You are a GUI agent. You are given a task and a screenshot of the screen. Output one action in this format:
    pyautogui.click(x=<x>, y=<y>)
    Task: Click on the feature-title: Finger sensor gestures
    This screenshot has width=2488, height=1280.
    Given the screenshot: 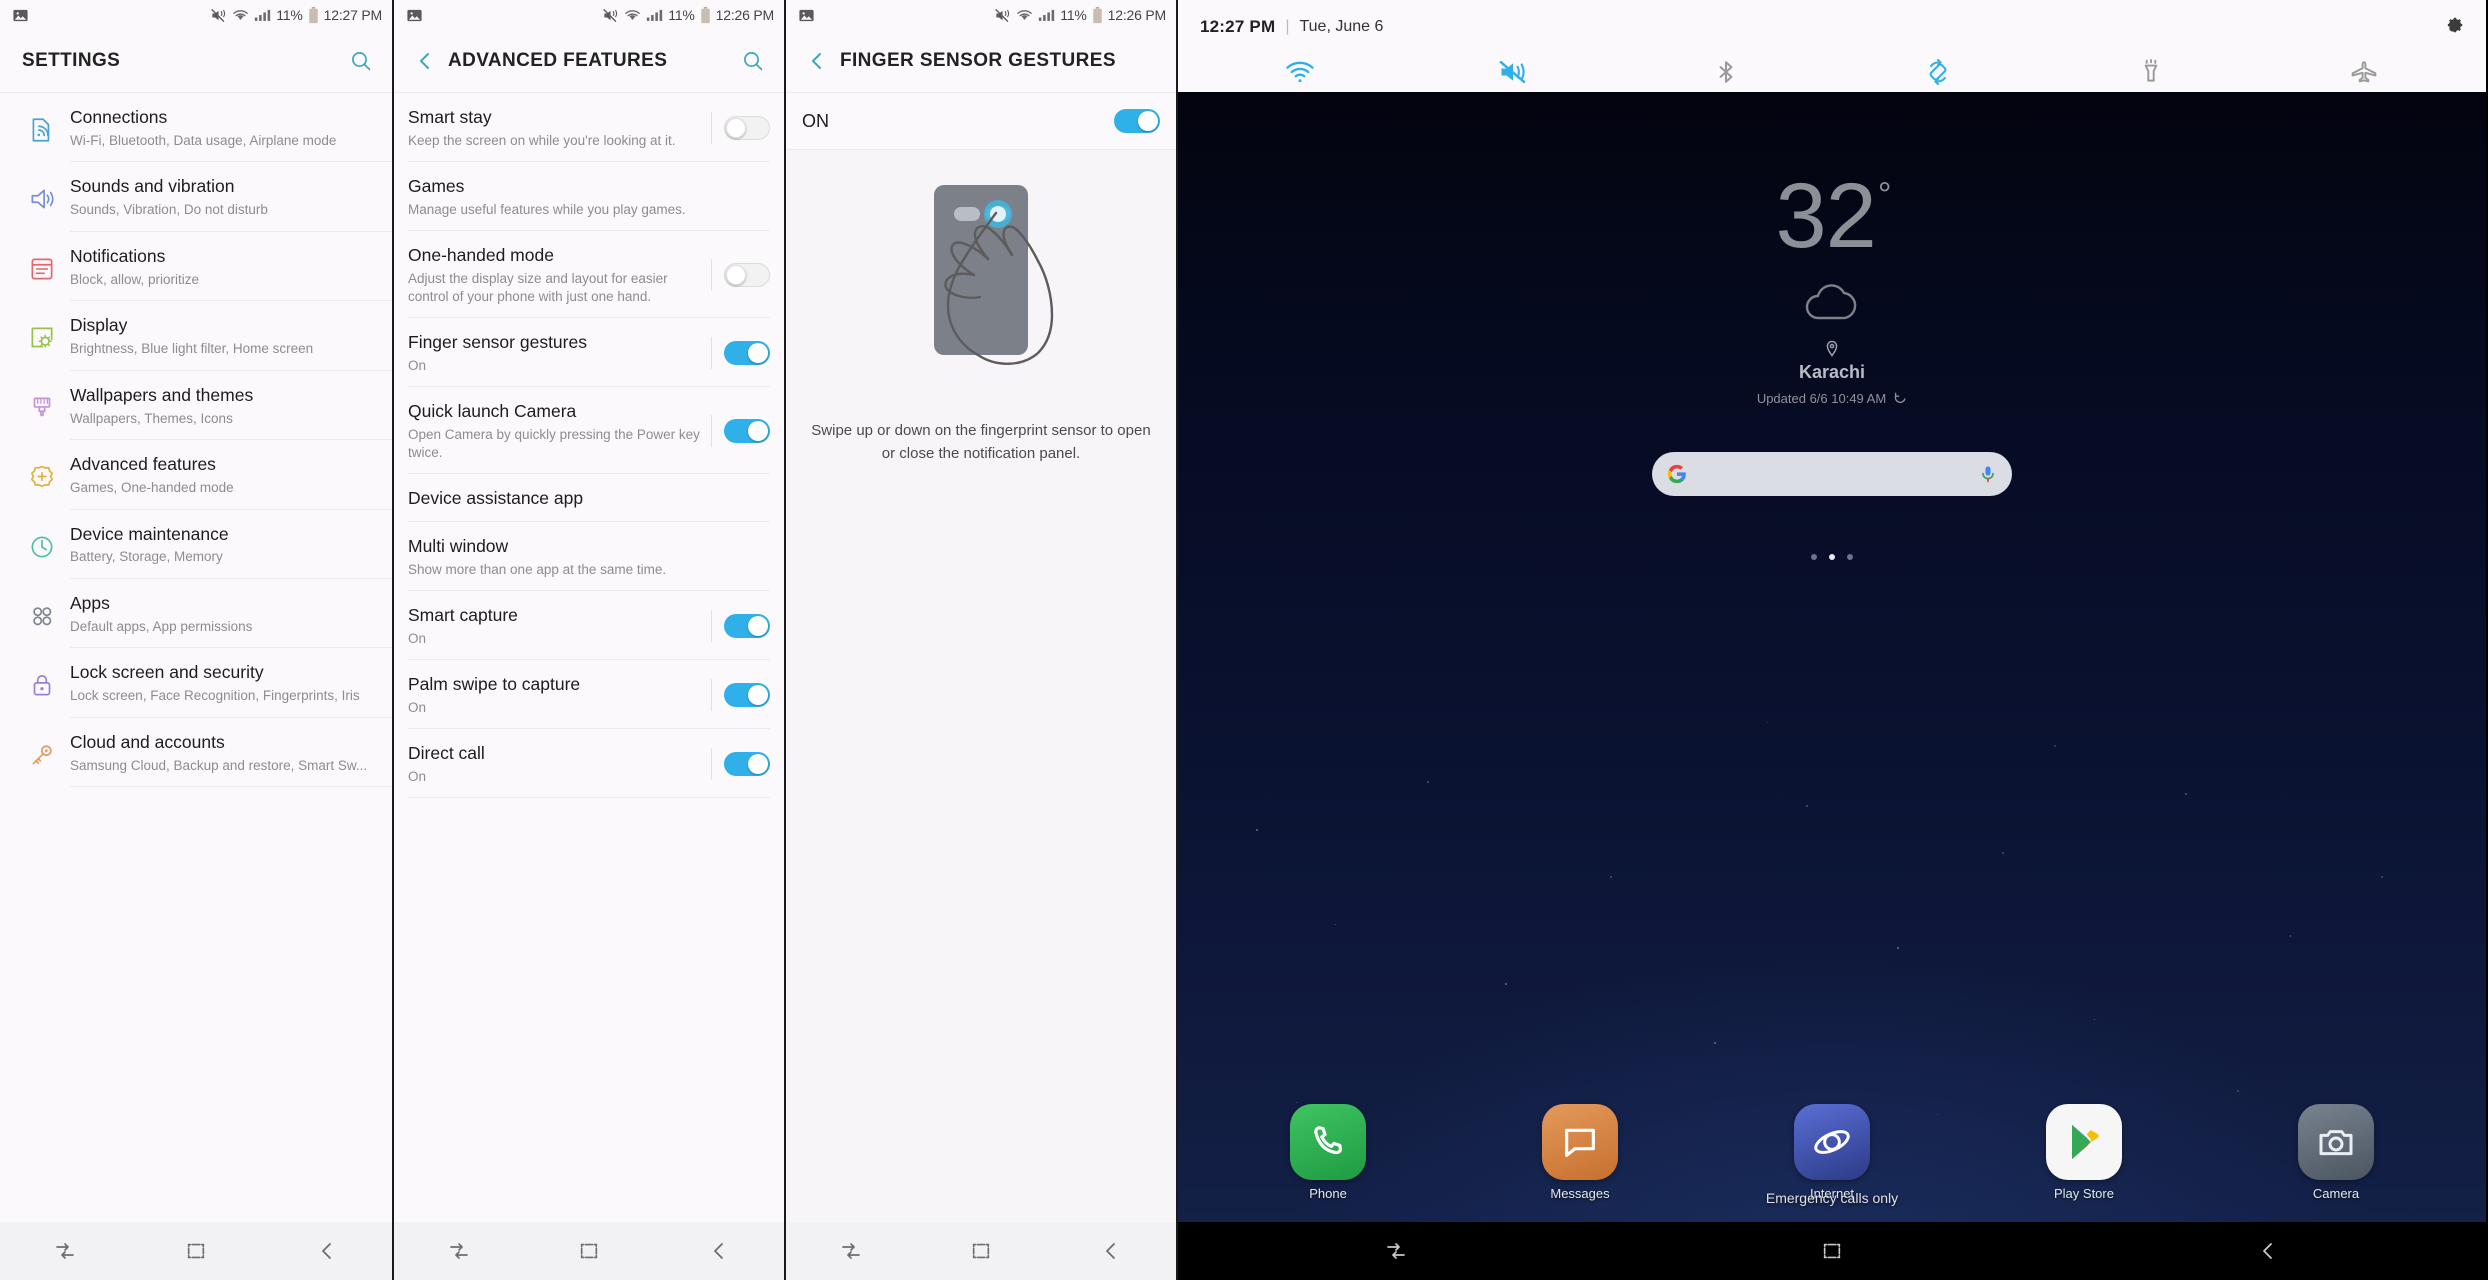 What is the action you would take?
    pyautogui.click(x=497, y=342)
    